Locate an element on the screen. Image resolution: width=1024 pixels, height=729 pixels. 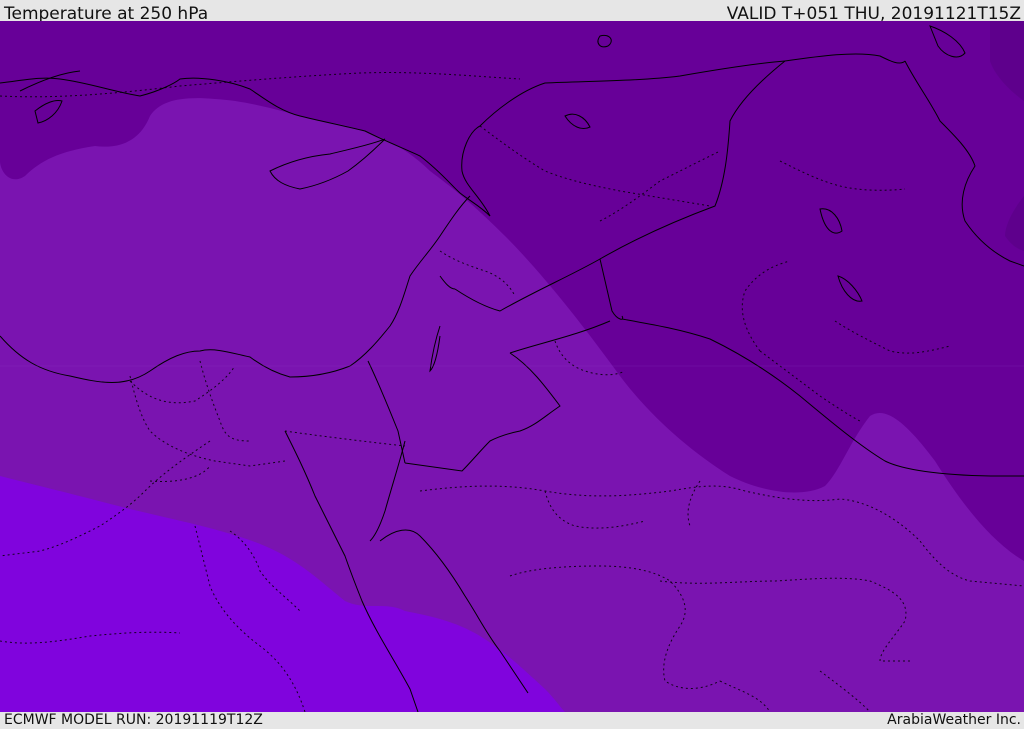
model-run-label: ECMWF MODEL RUN: 20191119T12Z is located at coordinates (133, 720).